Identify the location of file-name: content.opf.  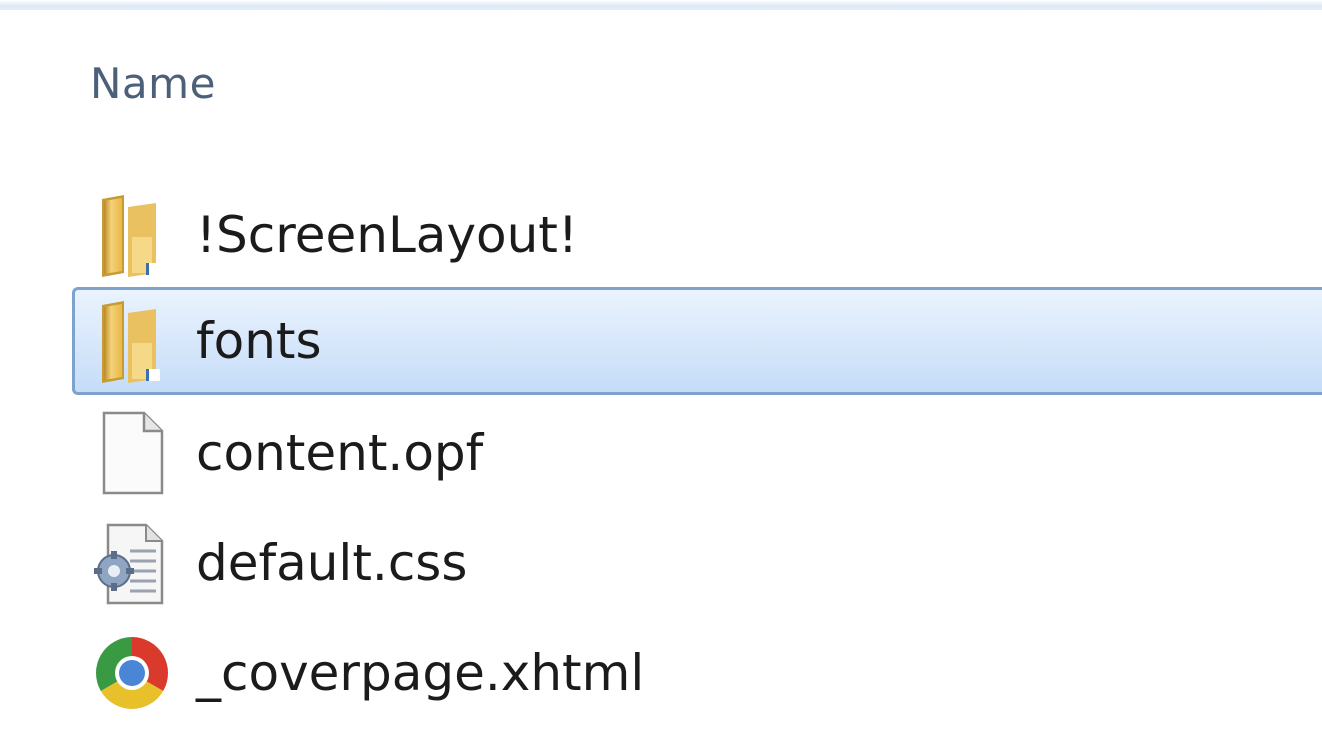
(340, 453).